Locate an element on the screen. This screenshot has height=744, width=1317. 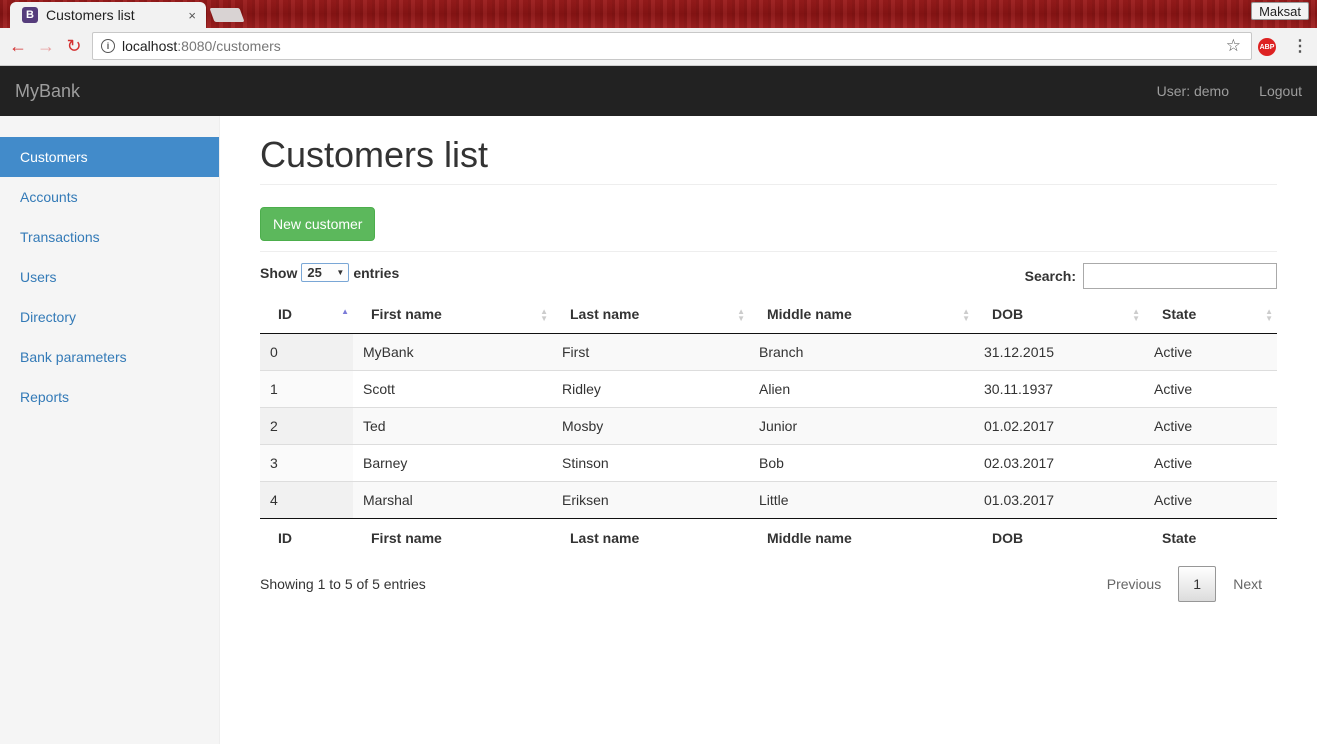
column-header-first-name: First name ▲ ▼ is located at coordinates (452, 315).